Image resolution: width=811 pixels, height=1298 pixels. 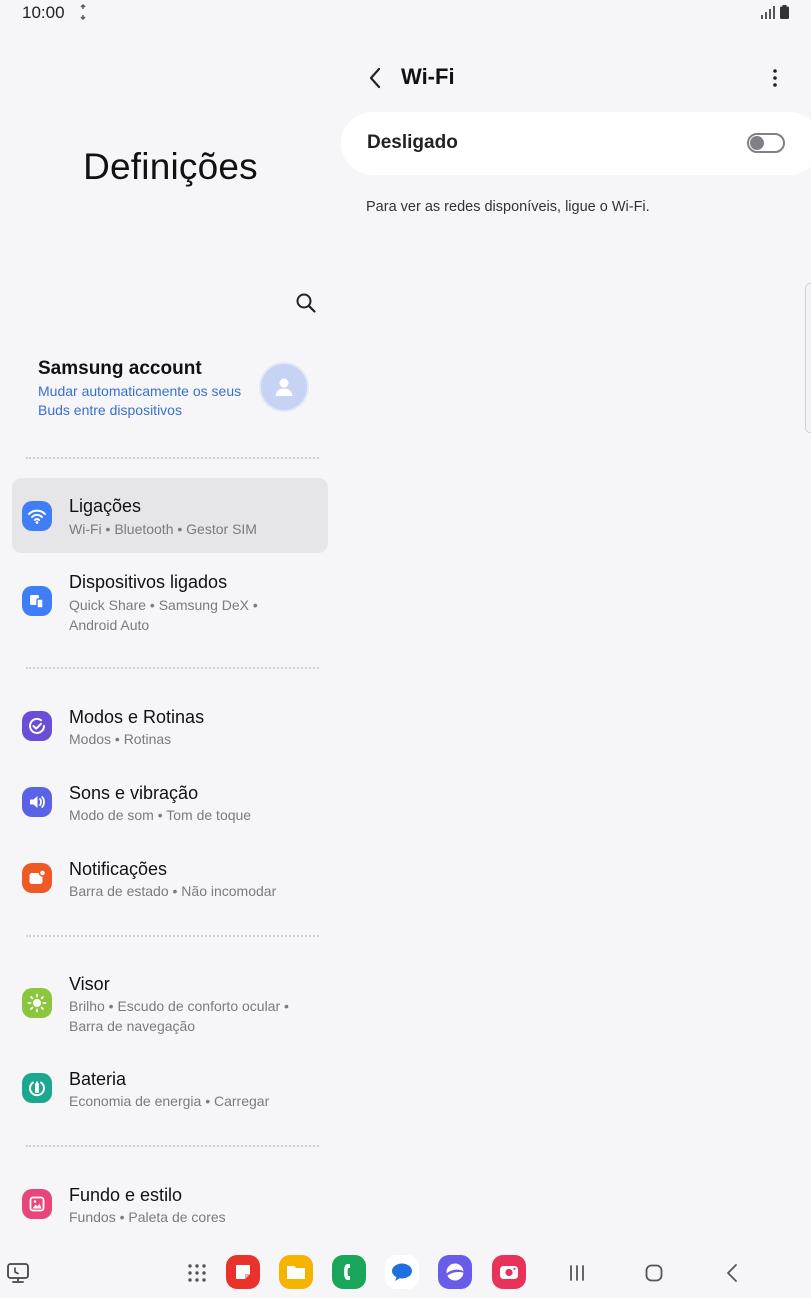 I want to click on search-button, so click(x=306, y=303).